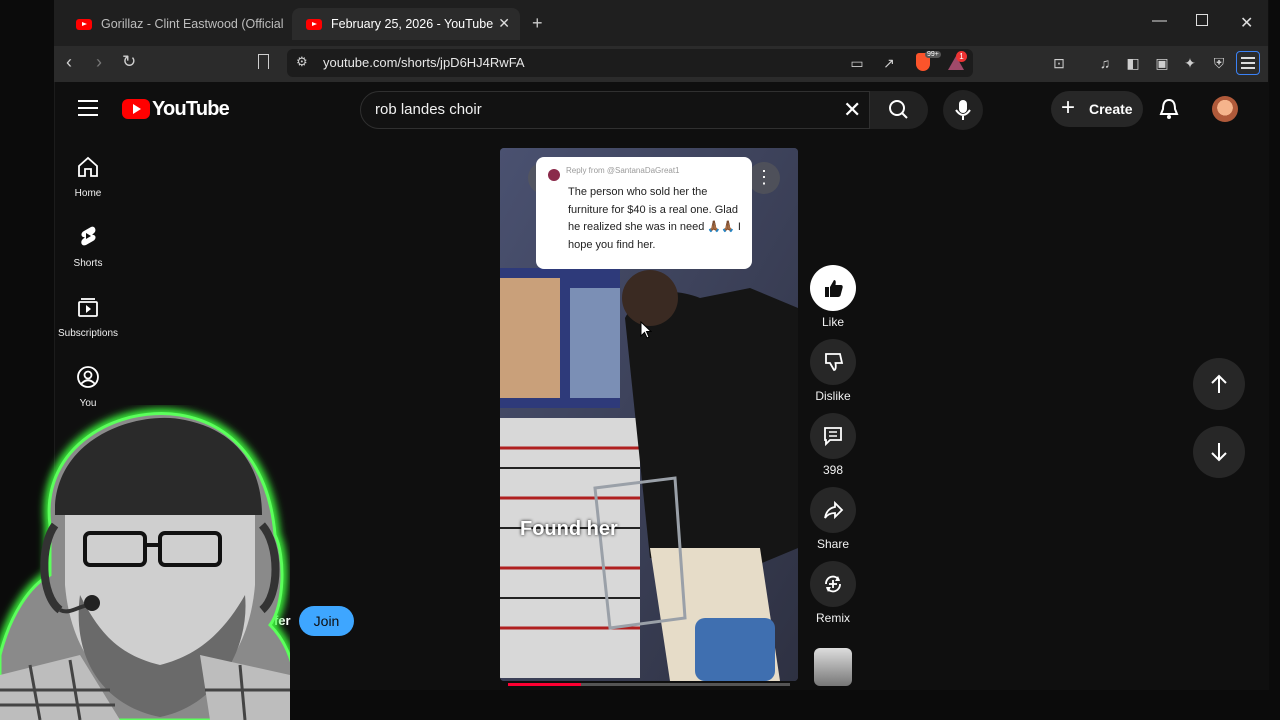 Image resolution: width=1280 pixels, height=720 pixels. I want to click on bookmark-icon, so click(263, 61).